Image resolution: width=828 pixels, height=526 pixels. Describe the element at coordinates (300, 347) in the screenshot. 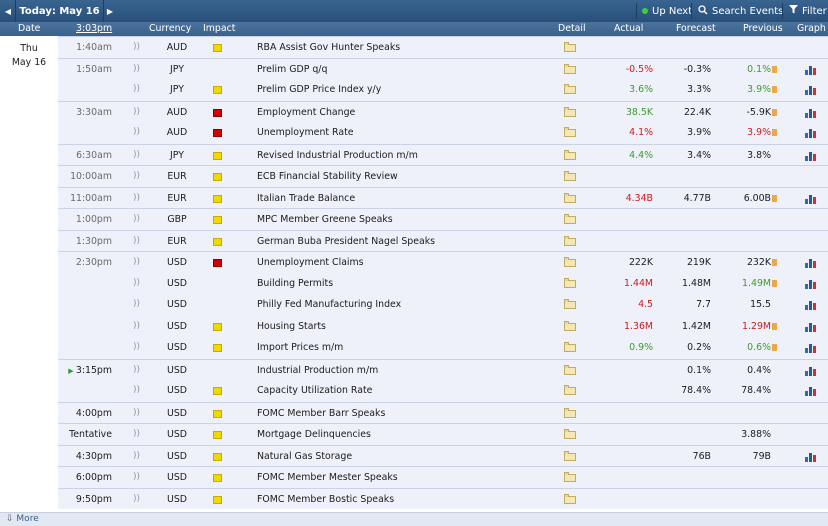

I see `event-title: Import Prices m/m` at that location.